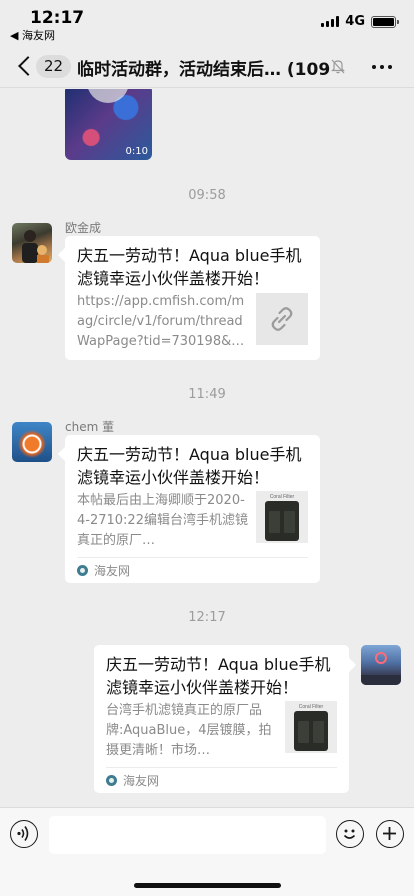  Describe the element at coordinates (108, 124) in the screenshot. I see `video-message: 0:10` at that location.